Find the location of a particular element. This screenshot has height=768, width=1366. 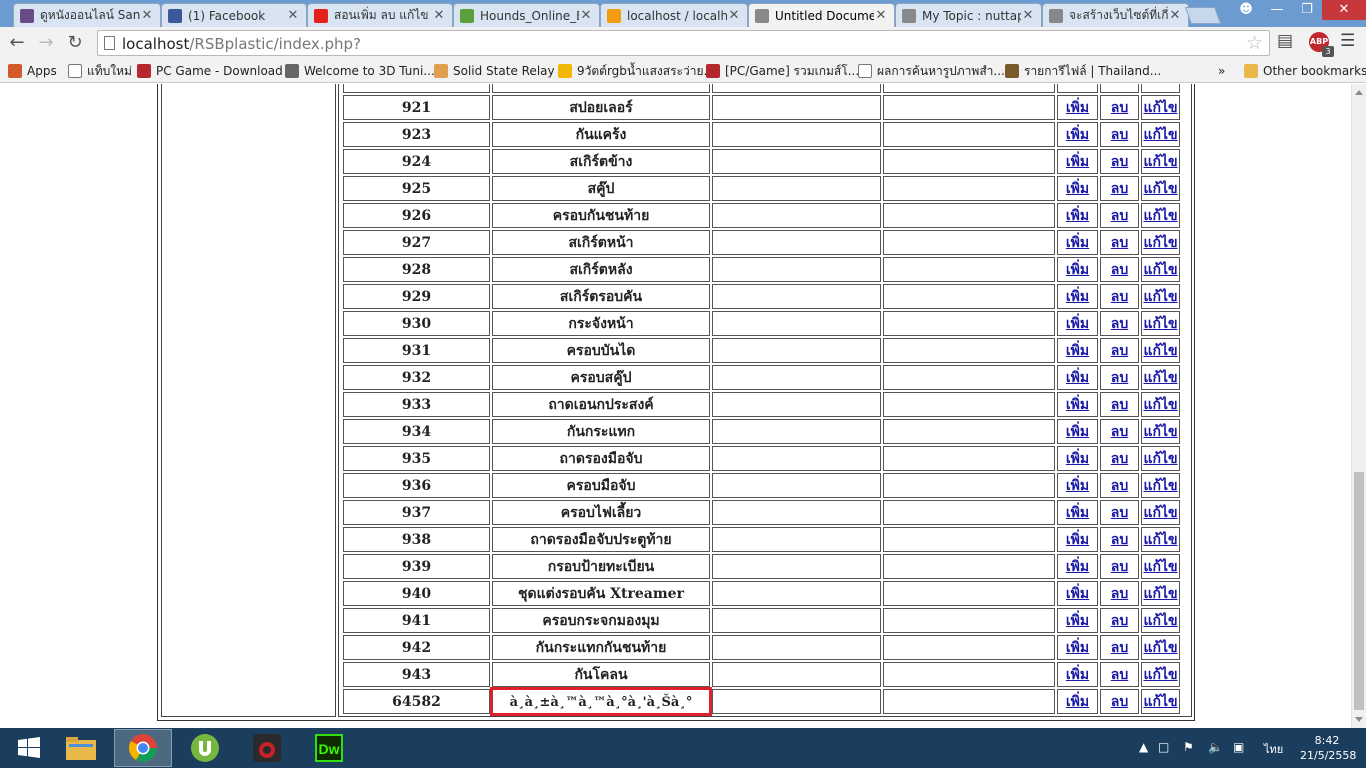

device-icon: □ is located at coordinates (1163, 747).